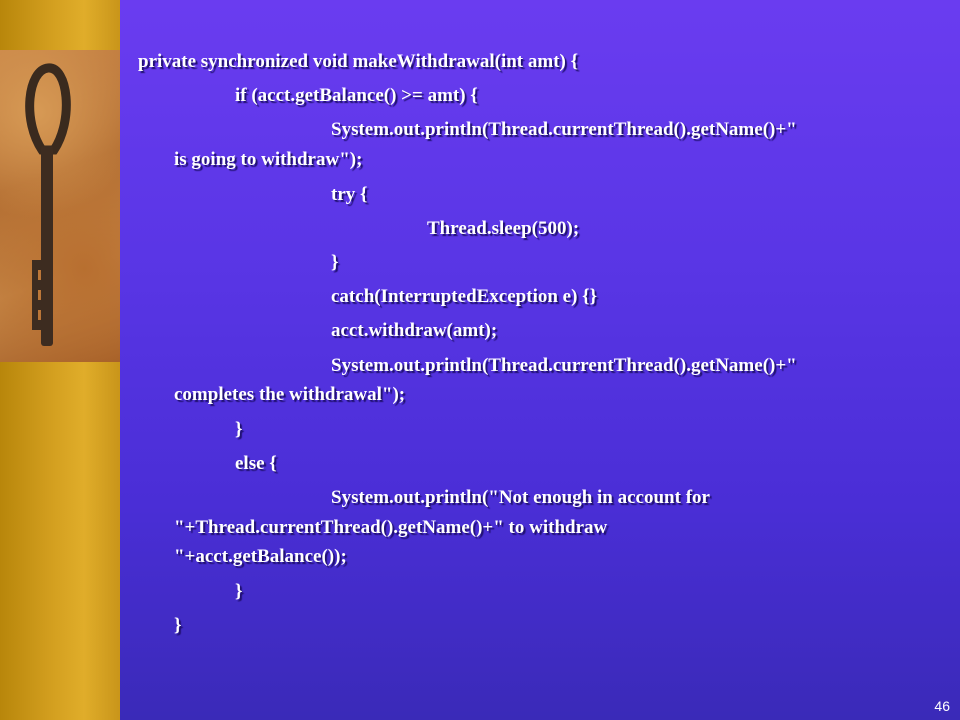  What do you see at coordinates (48, 204) in the screenshot?
I see `key-icon` at bounding box center [48, 204].